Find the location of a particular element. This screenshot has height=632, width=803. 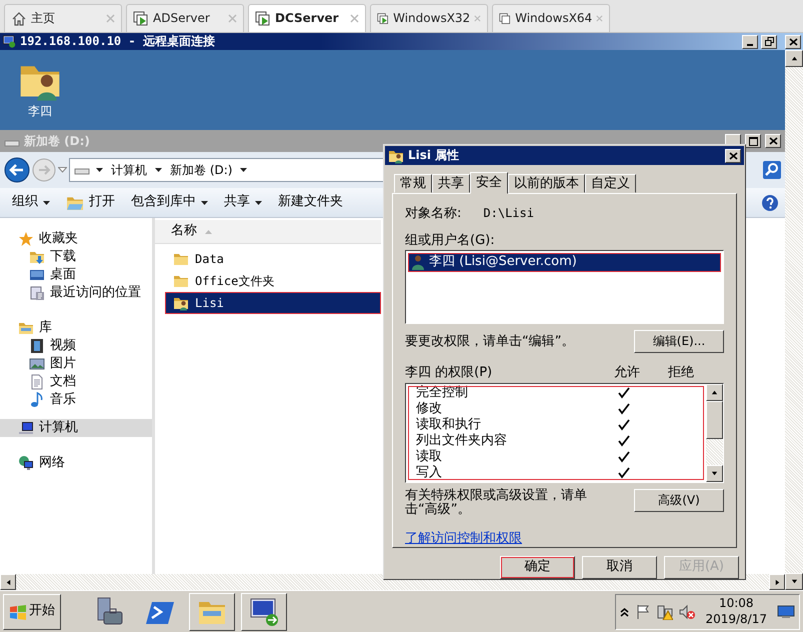

allow-header: 允许 is located at coordinates (627, 373).